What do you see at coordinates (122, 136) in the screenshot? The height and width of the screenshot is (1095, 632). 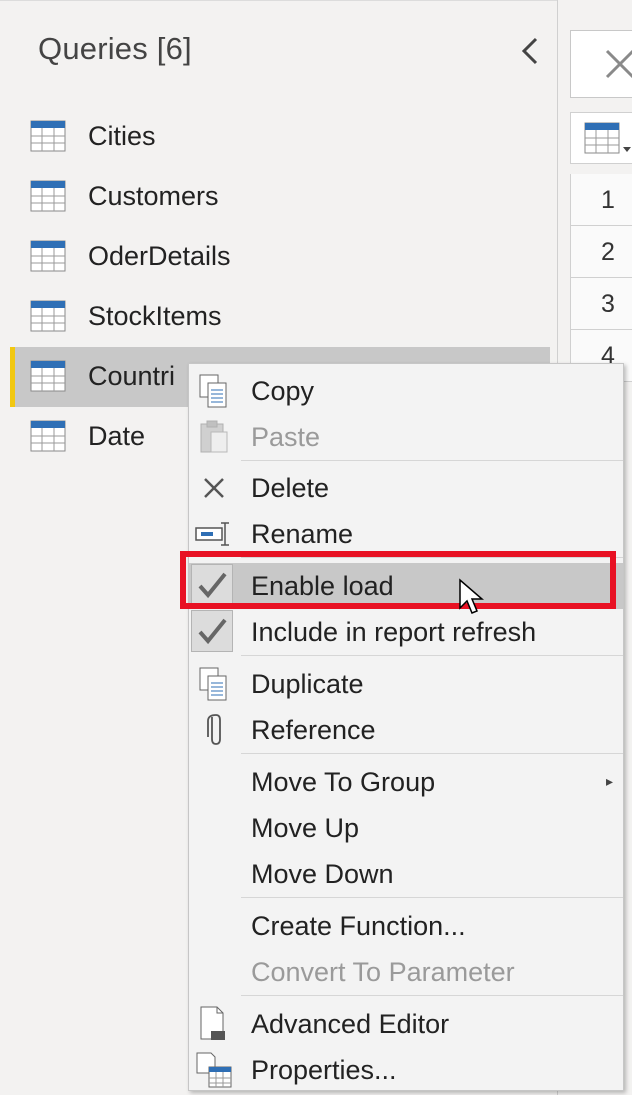 I see `query-label: Cities` at bounding box center [122, 136].